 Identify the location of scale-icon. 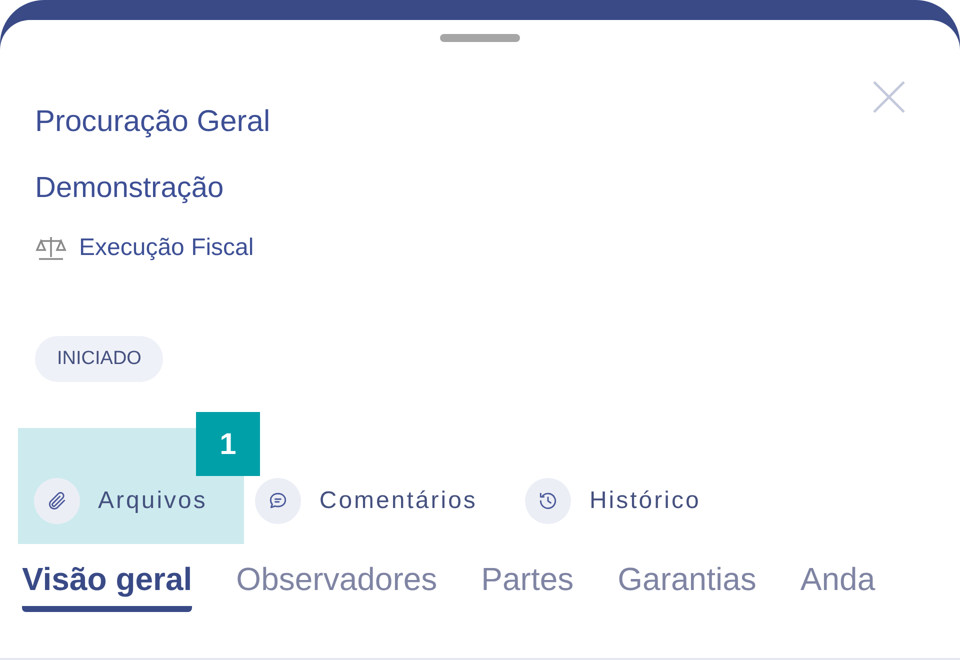
(51, 248).